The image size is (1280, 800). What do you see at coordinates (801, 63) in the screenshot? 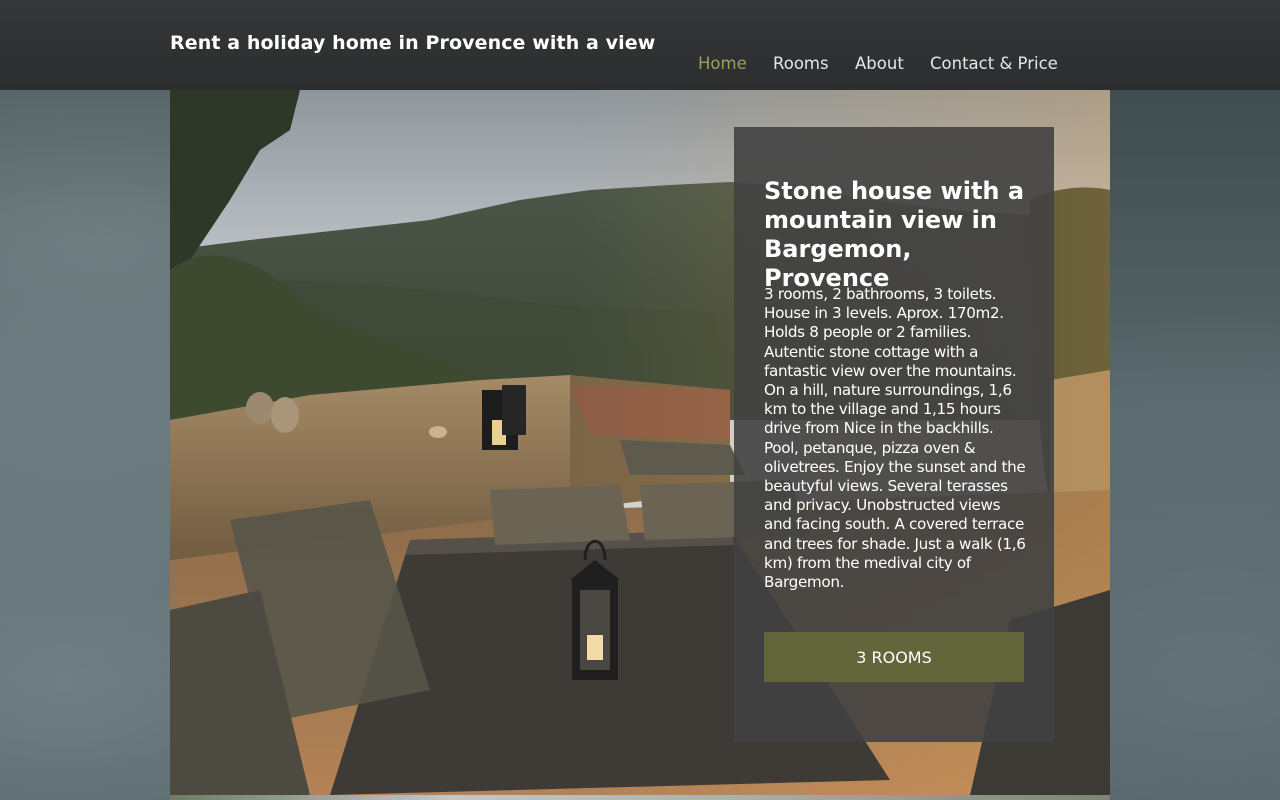
I see `nav-item-rooms: Rooms` at bounding box center [801, 63].